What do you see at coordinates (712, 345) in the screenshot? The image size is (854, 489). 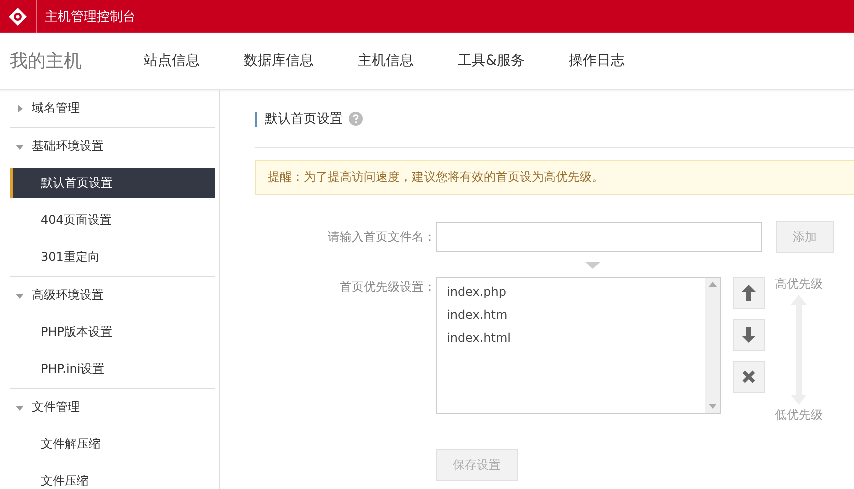 I see `scrollbar` at bounding box center [712, 345].